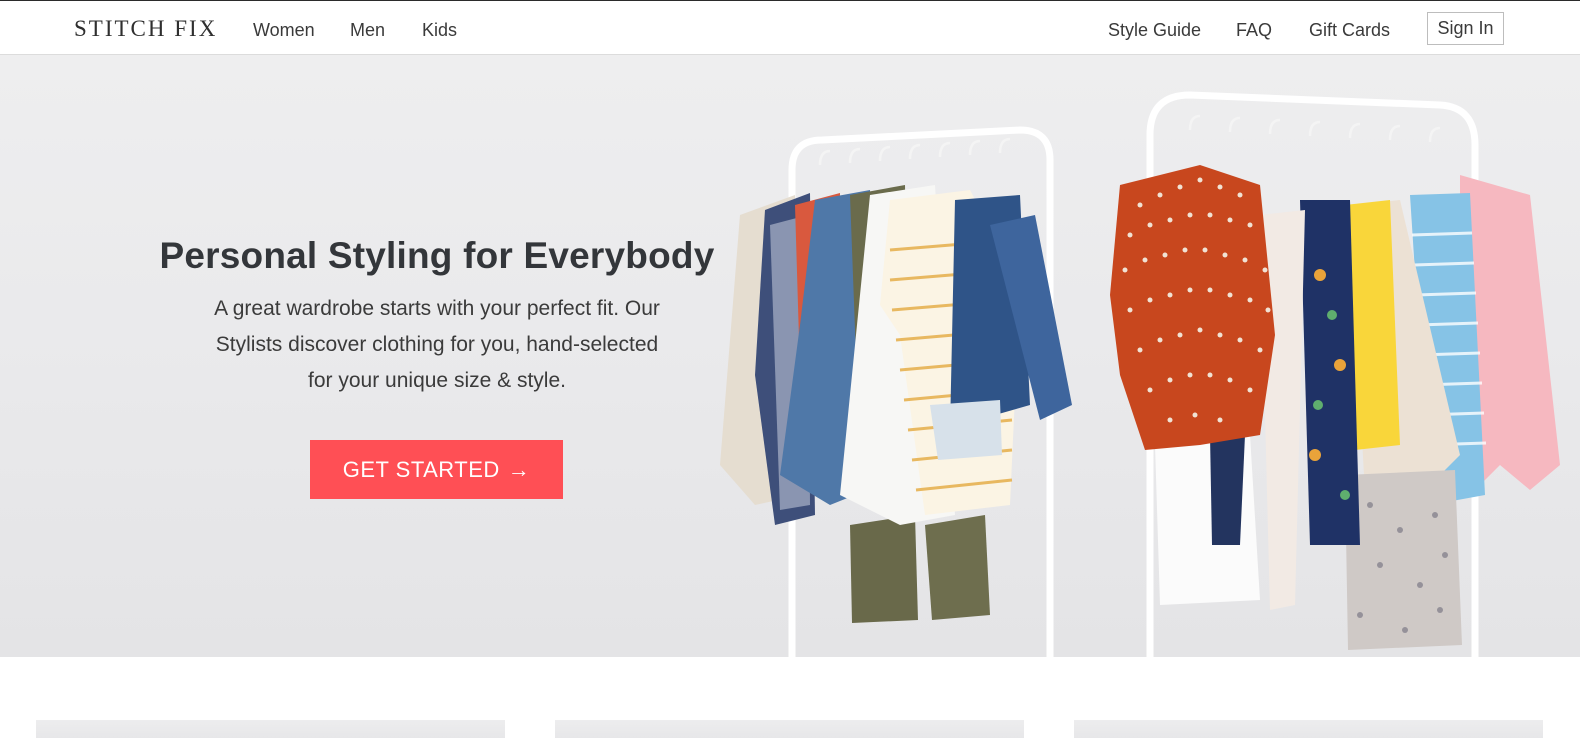  Describe the element at coordinates (519, 469) in the screenshot. I see `arrow-right-icon: →` at that location.